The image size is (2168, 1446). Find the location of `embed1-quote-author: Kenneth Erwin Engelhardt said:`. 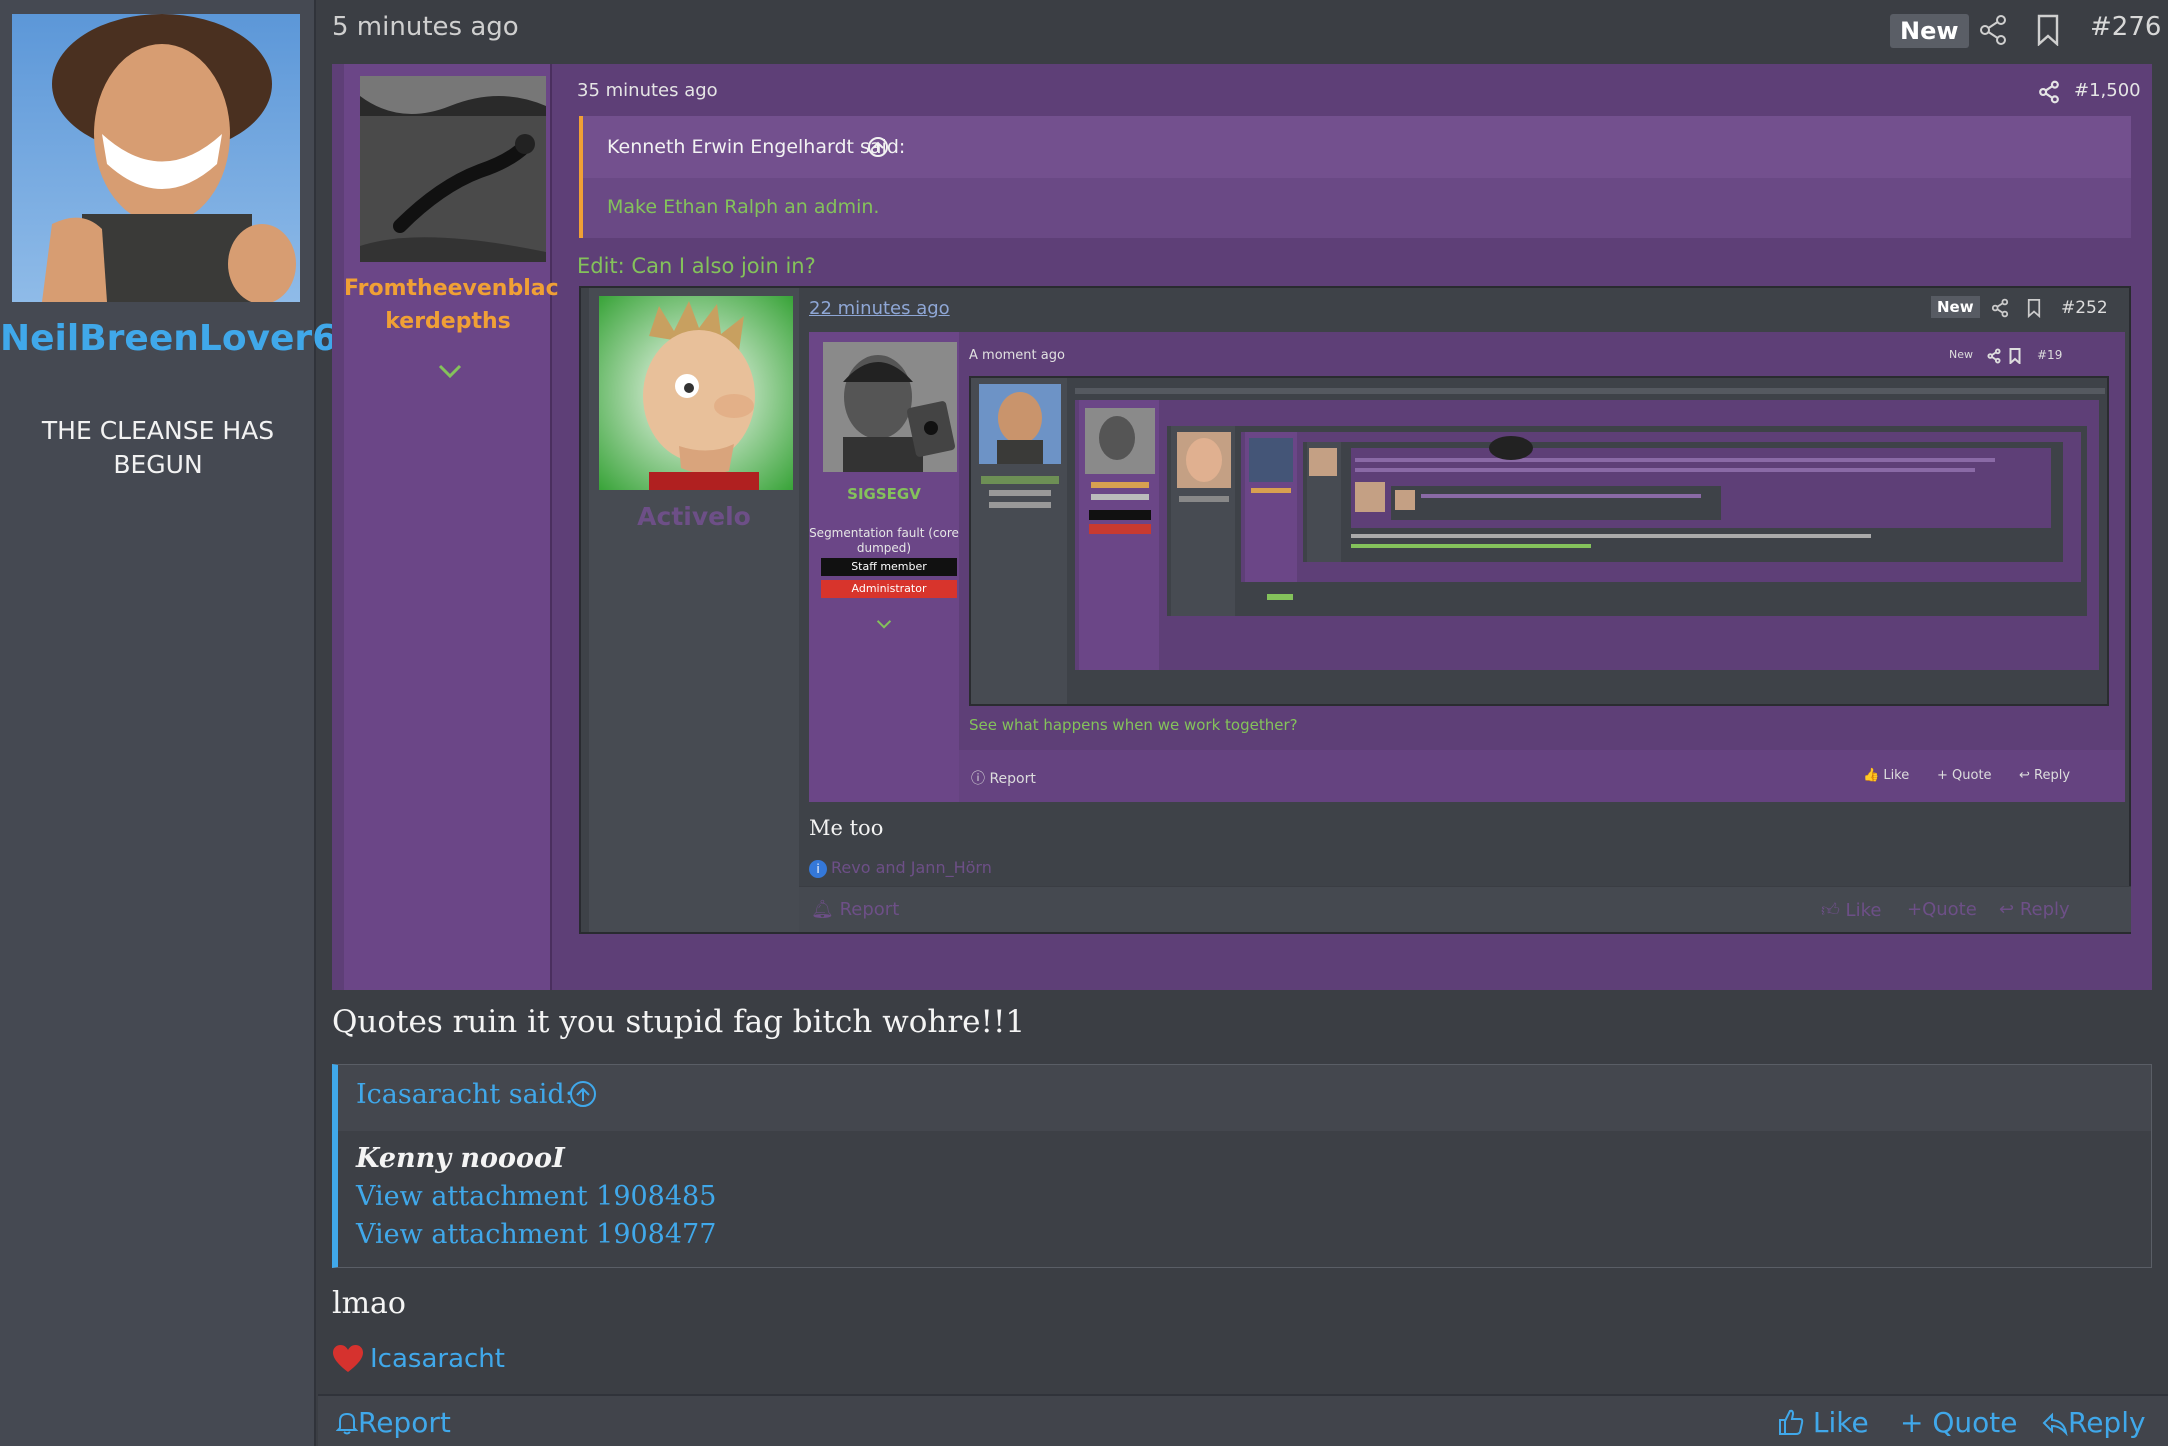

embed1-quote-author: Kenneth Erwin Engelhardt said: is located at coordinates (756, 147).